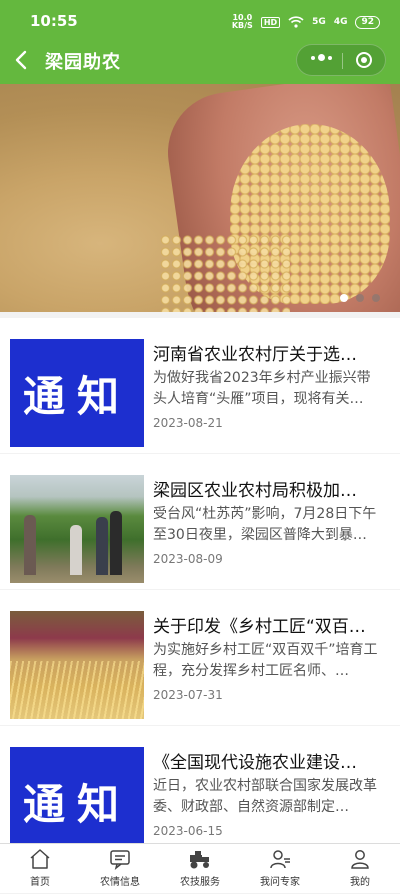 This screenshot has height=894, width=400. What do you see at coordinates (22, 60) in the screenshot?
I see `back-arrow-icon` at bounding box center [22, 60].